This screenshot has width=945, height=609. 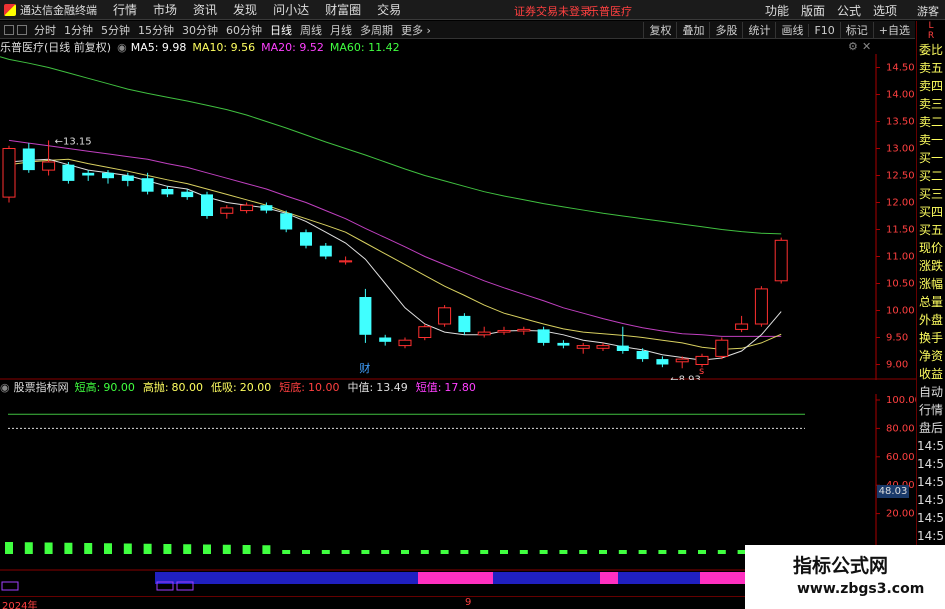 What do you see at coordinates (931, 31) in the screenshot?
I see `rl-indicator: L R` at bounding box center [931, 31].